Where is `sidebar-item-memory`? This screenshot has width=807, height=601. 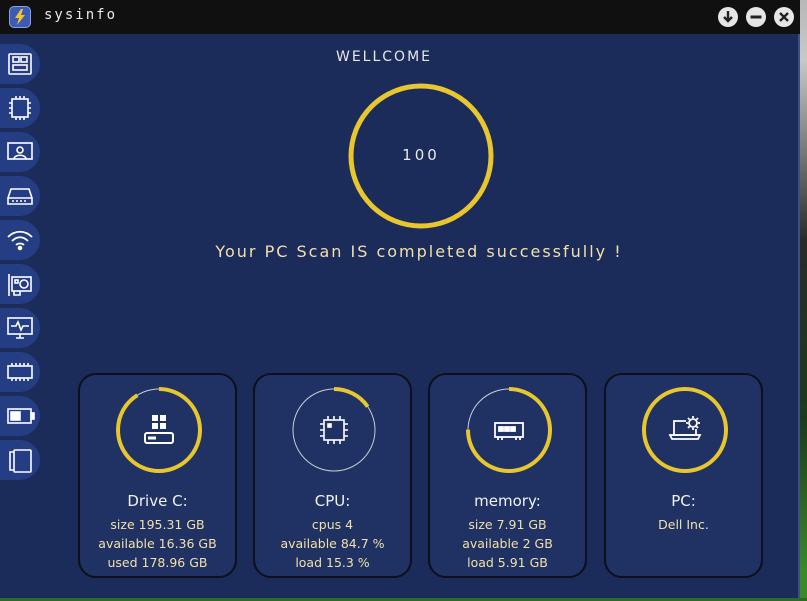 sidebar-item-memory is located at coordinates (20, 372).